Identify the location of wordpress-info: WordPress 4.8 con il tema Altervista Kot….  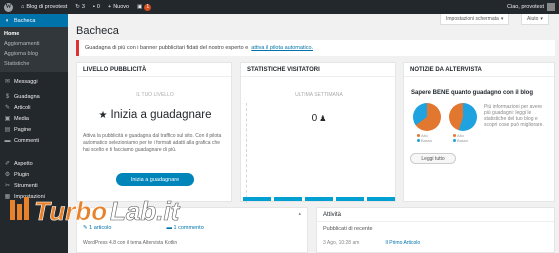
(130, 243).